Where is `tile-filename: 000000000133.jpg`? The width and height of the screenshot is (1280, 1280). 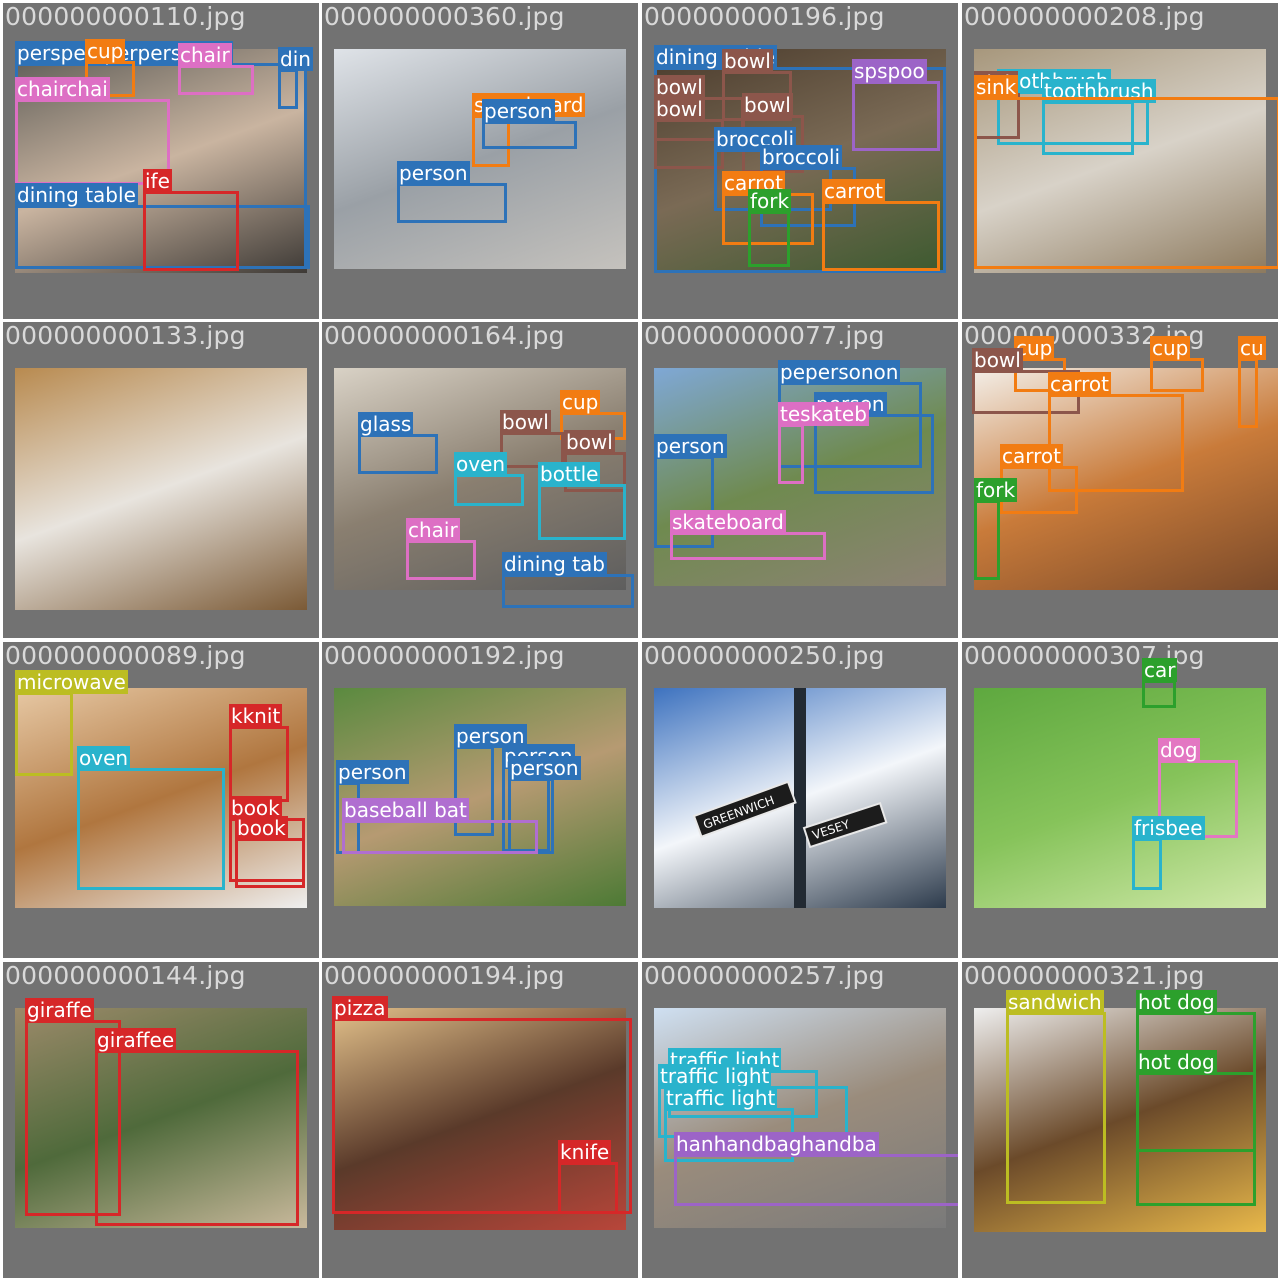
tile-filename: 000000000133.jpg is located at coordinates (125, 336).